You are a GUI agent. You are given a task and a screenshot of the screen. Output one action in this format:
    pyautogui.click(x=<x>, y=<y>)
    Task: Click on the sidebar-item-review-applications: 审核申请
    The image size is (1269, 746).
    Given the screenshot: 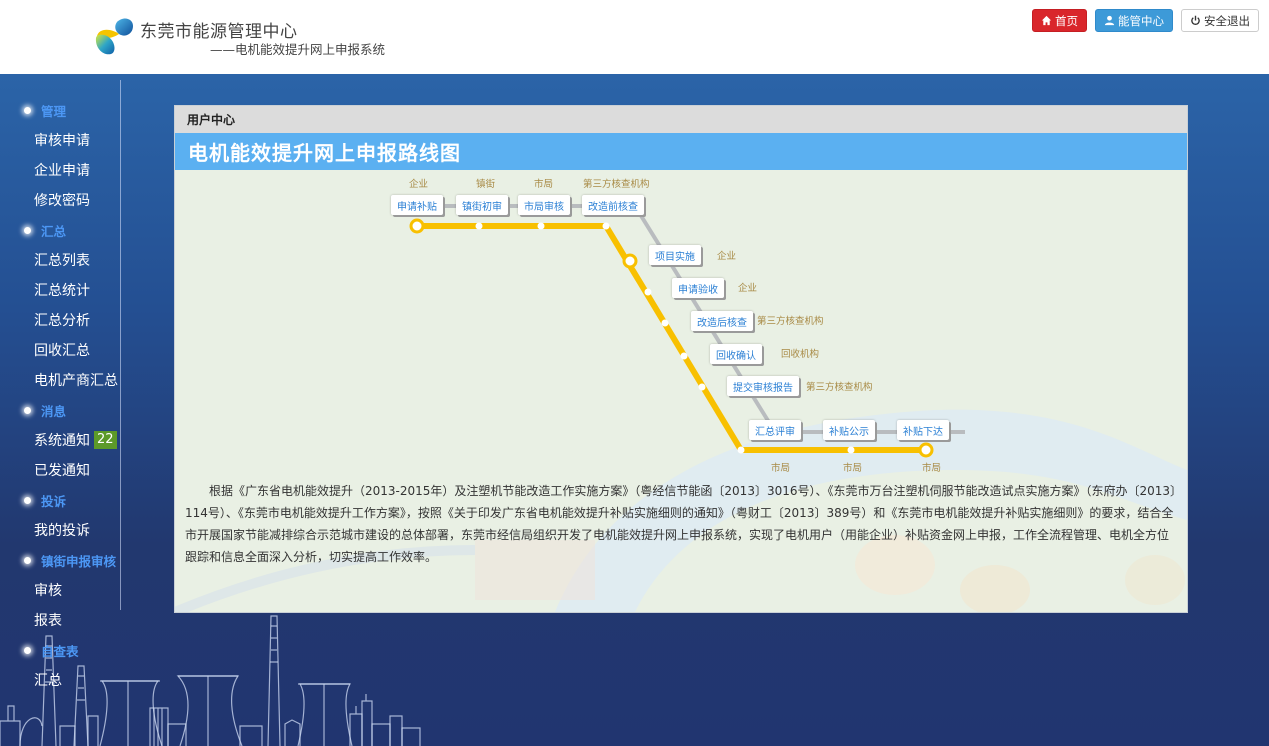 What is the action you would take?
    pyautogui.click(x=60, y=140)
    